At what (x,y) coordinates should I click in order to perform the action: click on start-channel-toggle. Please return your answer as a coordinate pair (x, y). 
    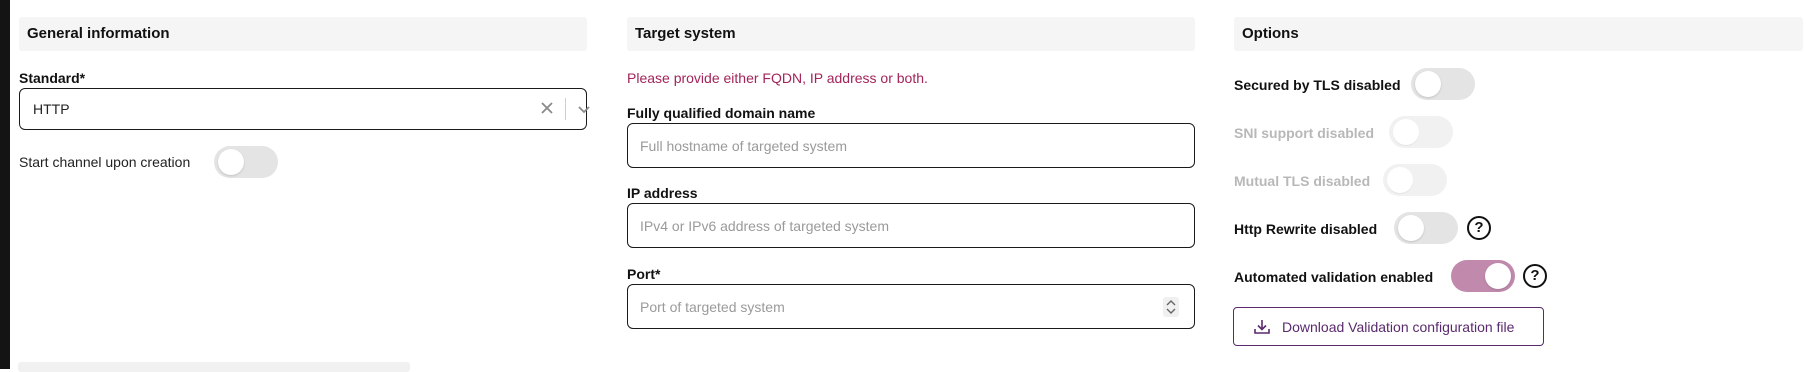
    Looking at the image, I should click on (246, 162).